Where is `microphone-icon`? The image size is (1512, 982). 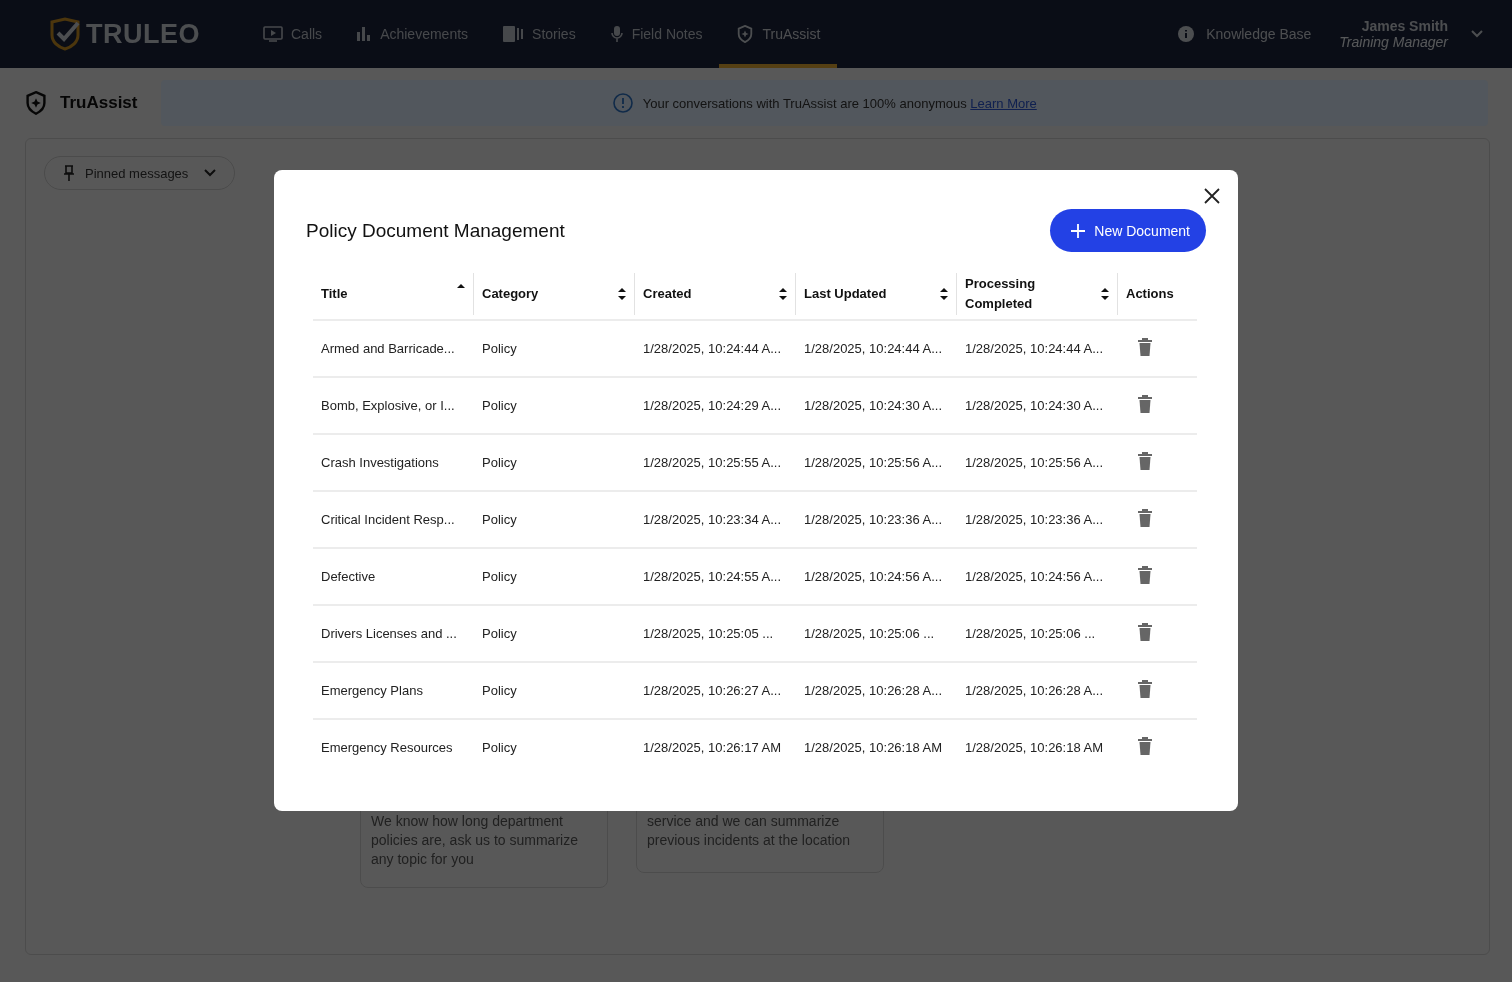
microphone-icon is located at coordinates (616, 34).